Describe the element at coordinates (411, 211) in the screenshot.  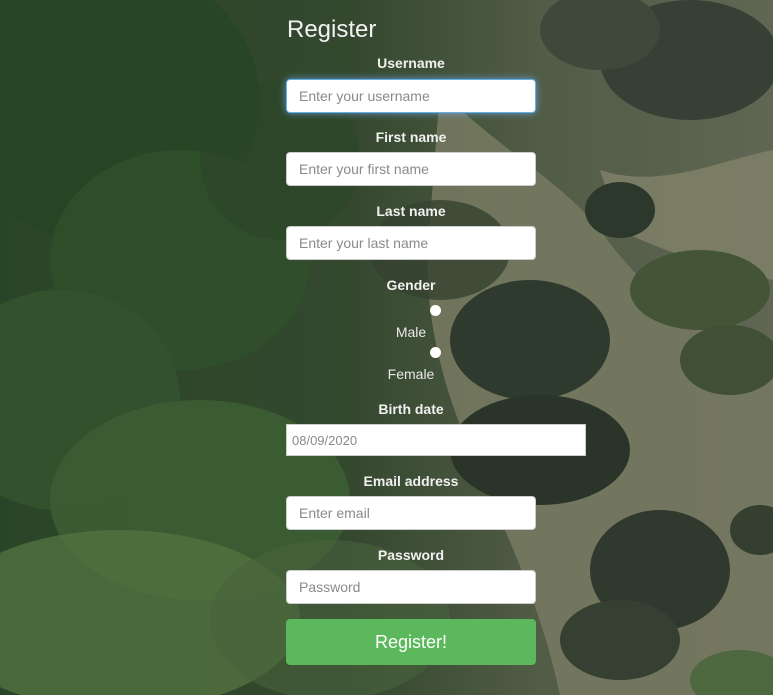
I see `last-name-label: Last name` at that location.